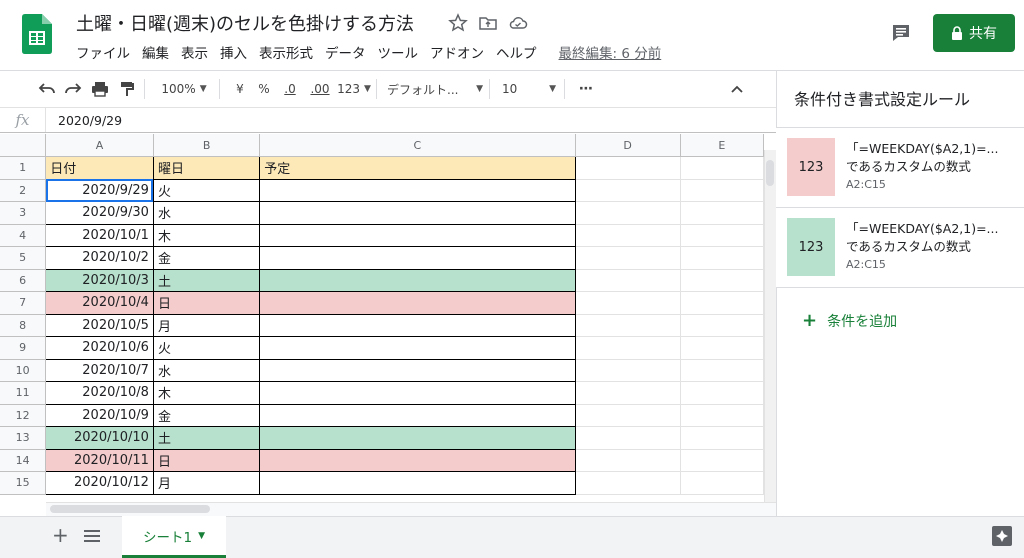 The width and height of the screenshot is (1024, 558). What do you see at coordinates (99, 348) in the screenshot?
I see `cell-date: 2020/10/6` at bounding box center [99, 348].